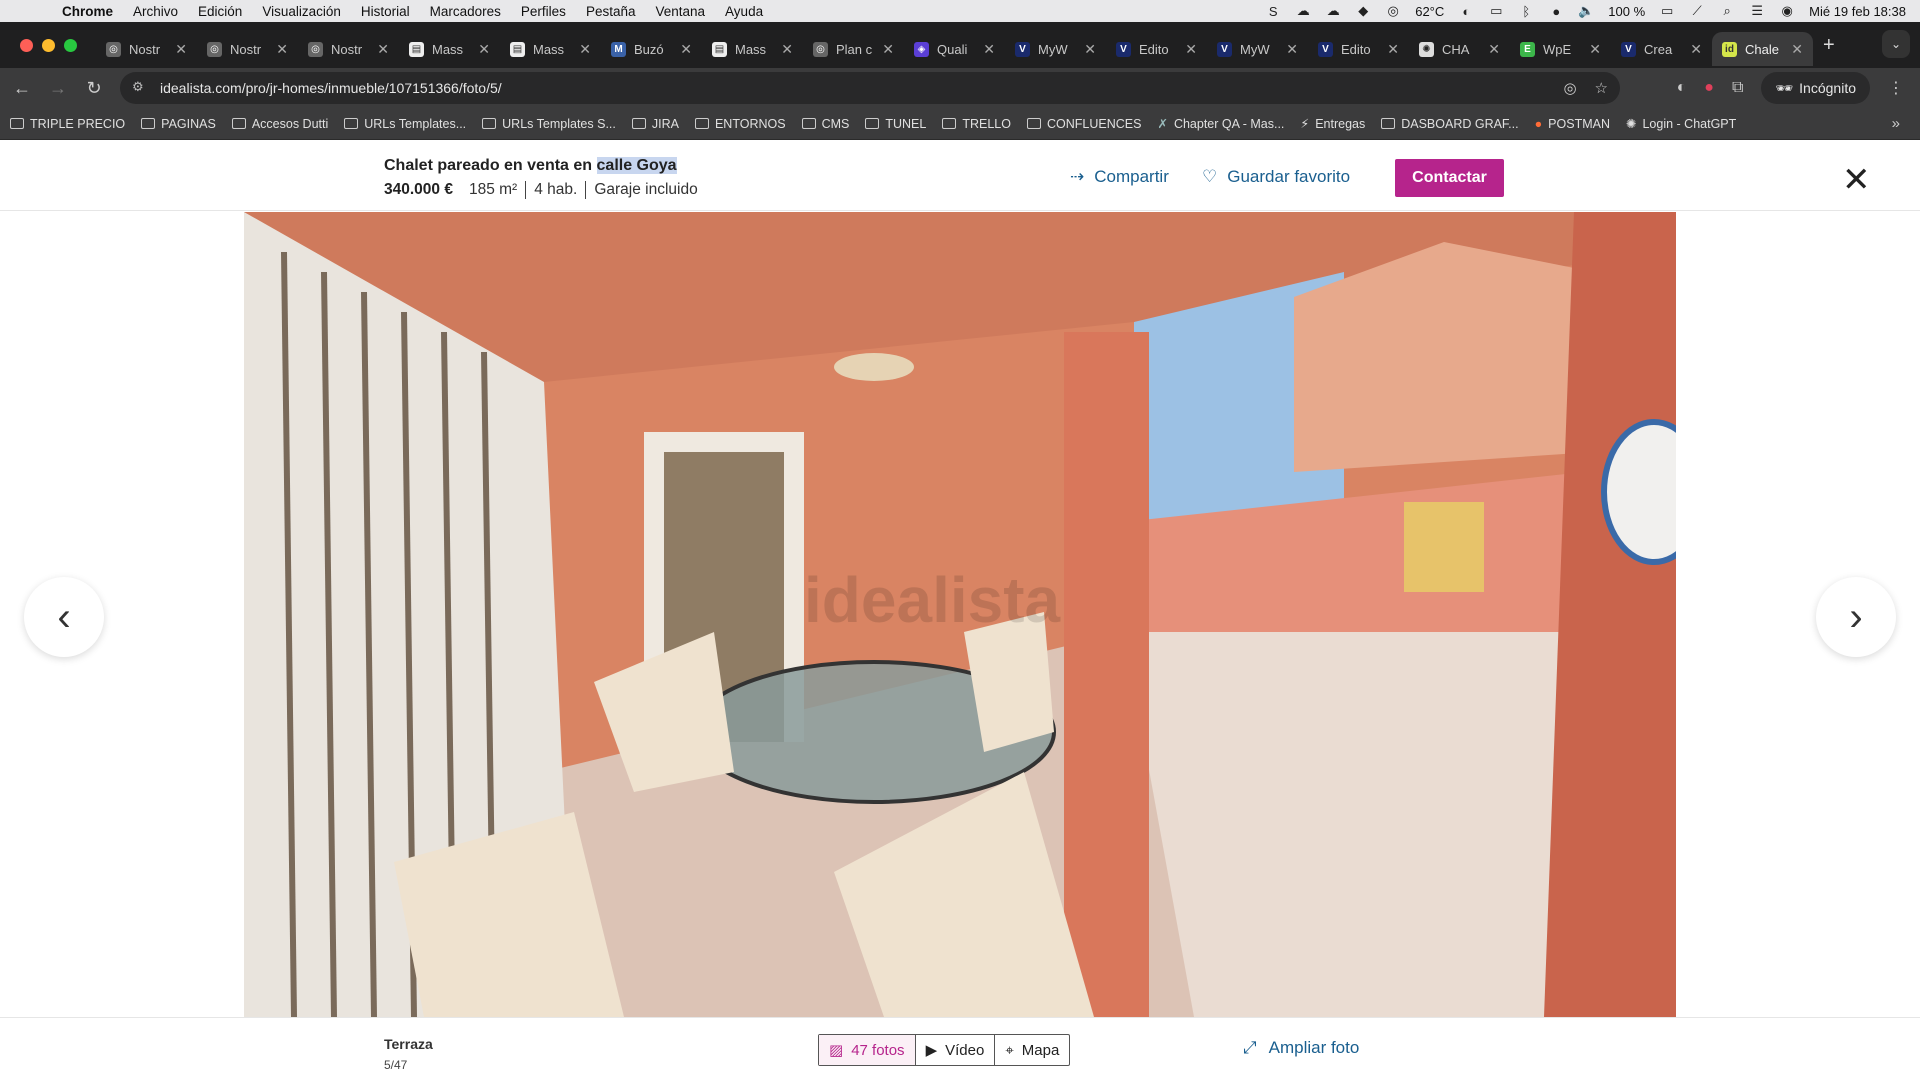  What do you see at coordinates (178, 124) in the screenshot?
I see `bookmark-folder: PAGINAS` at bounding box center [178, 124].